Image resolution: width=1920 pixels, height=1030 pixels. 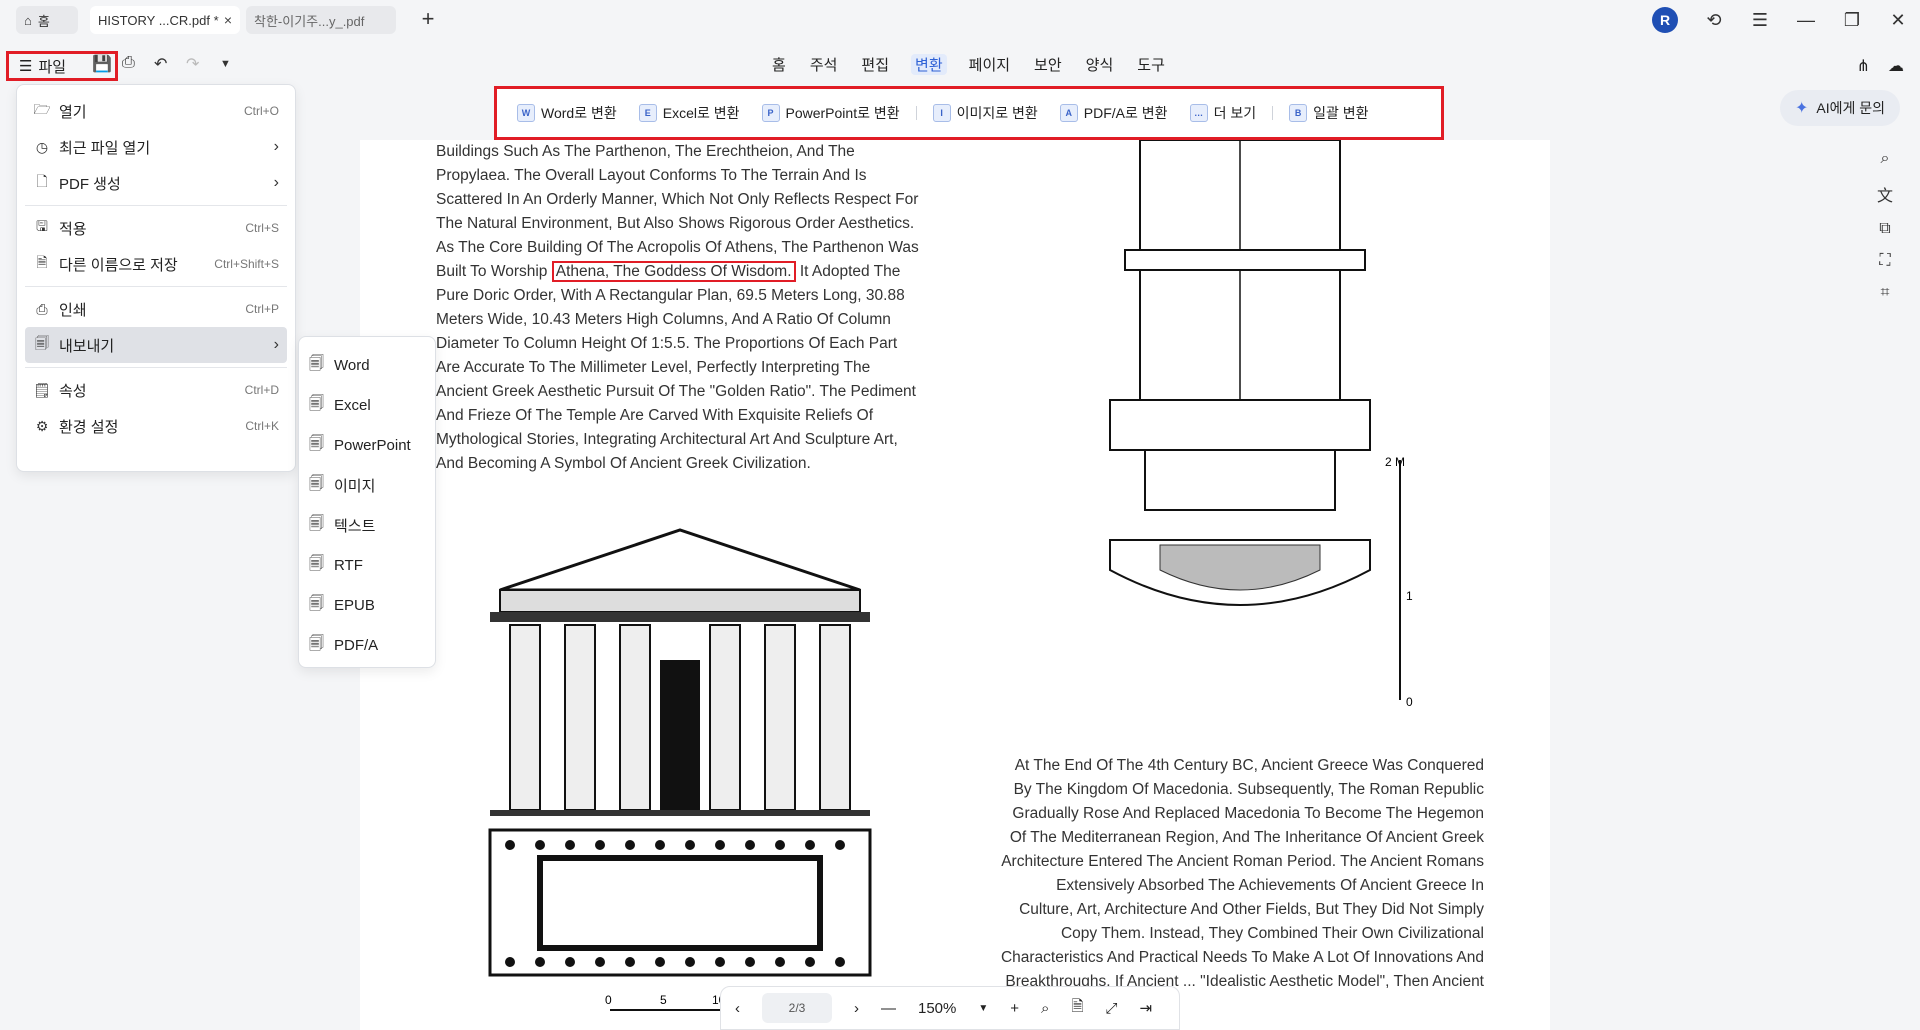 I want to click on next-page-icon: ›, so click(x=856, y=1008).